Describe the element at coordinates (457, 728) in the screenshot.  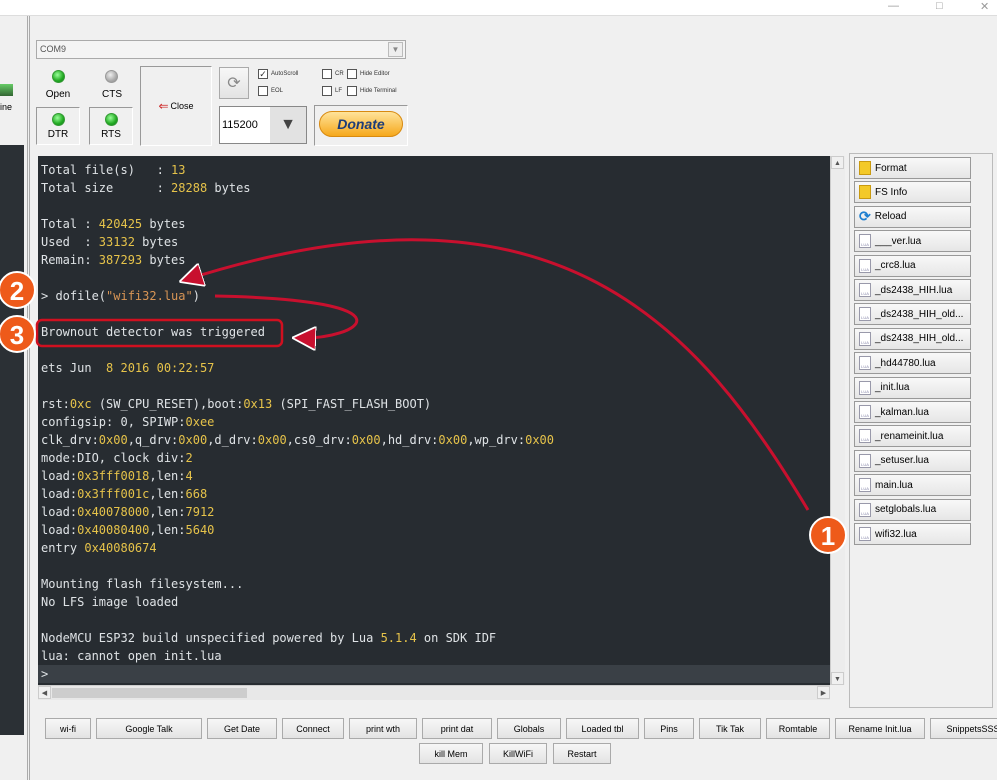
I see `snippet-button: print dat` at that location.